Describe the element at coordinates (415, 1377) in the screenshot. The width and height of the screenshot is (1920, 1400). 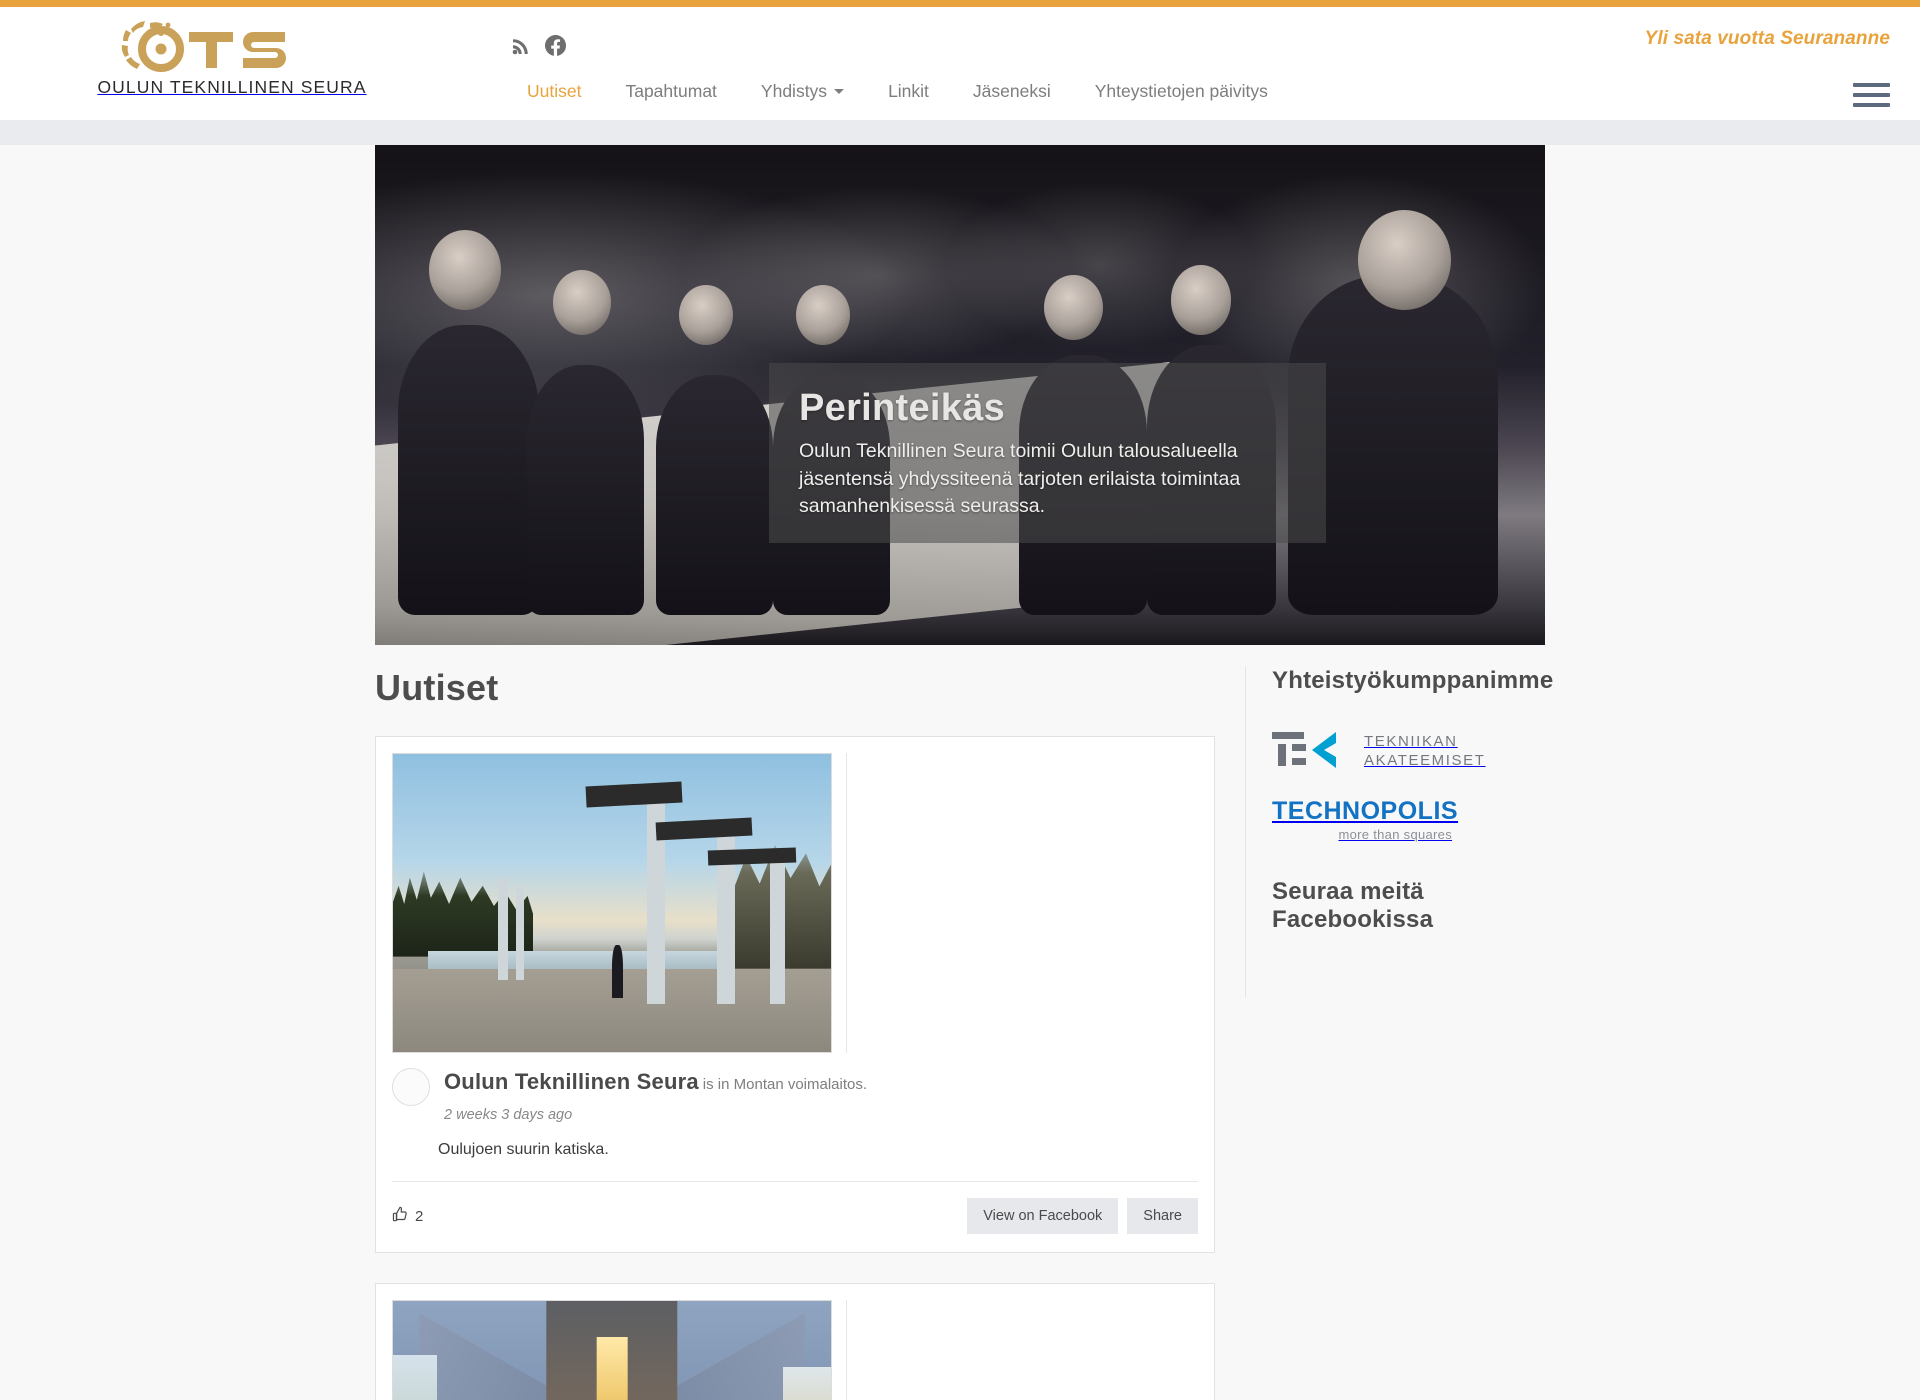
I see `window-left` at that location.